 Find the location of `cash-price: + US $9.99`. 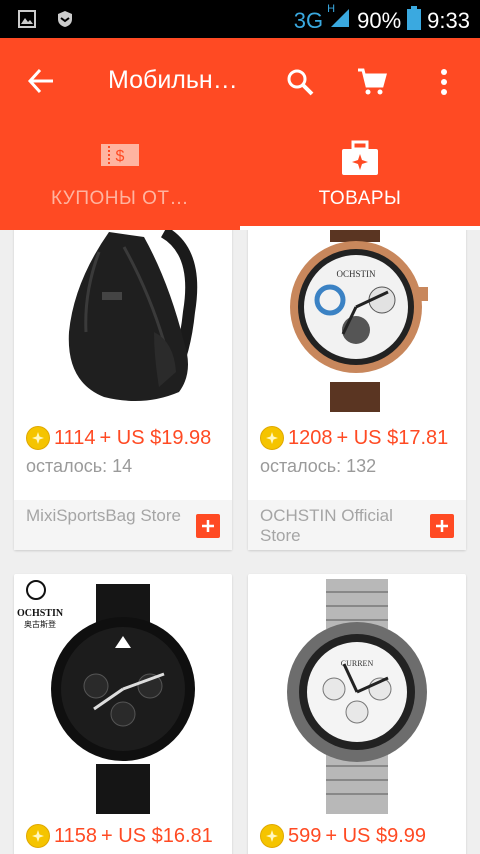

cash-price: + US $9.99 is located at coordinates (375, 835).